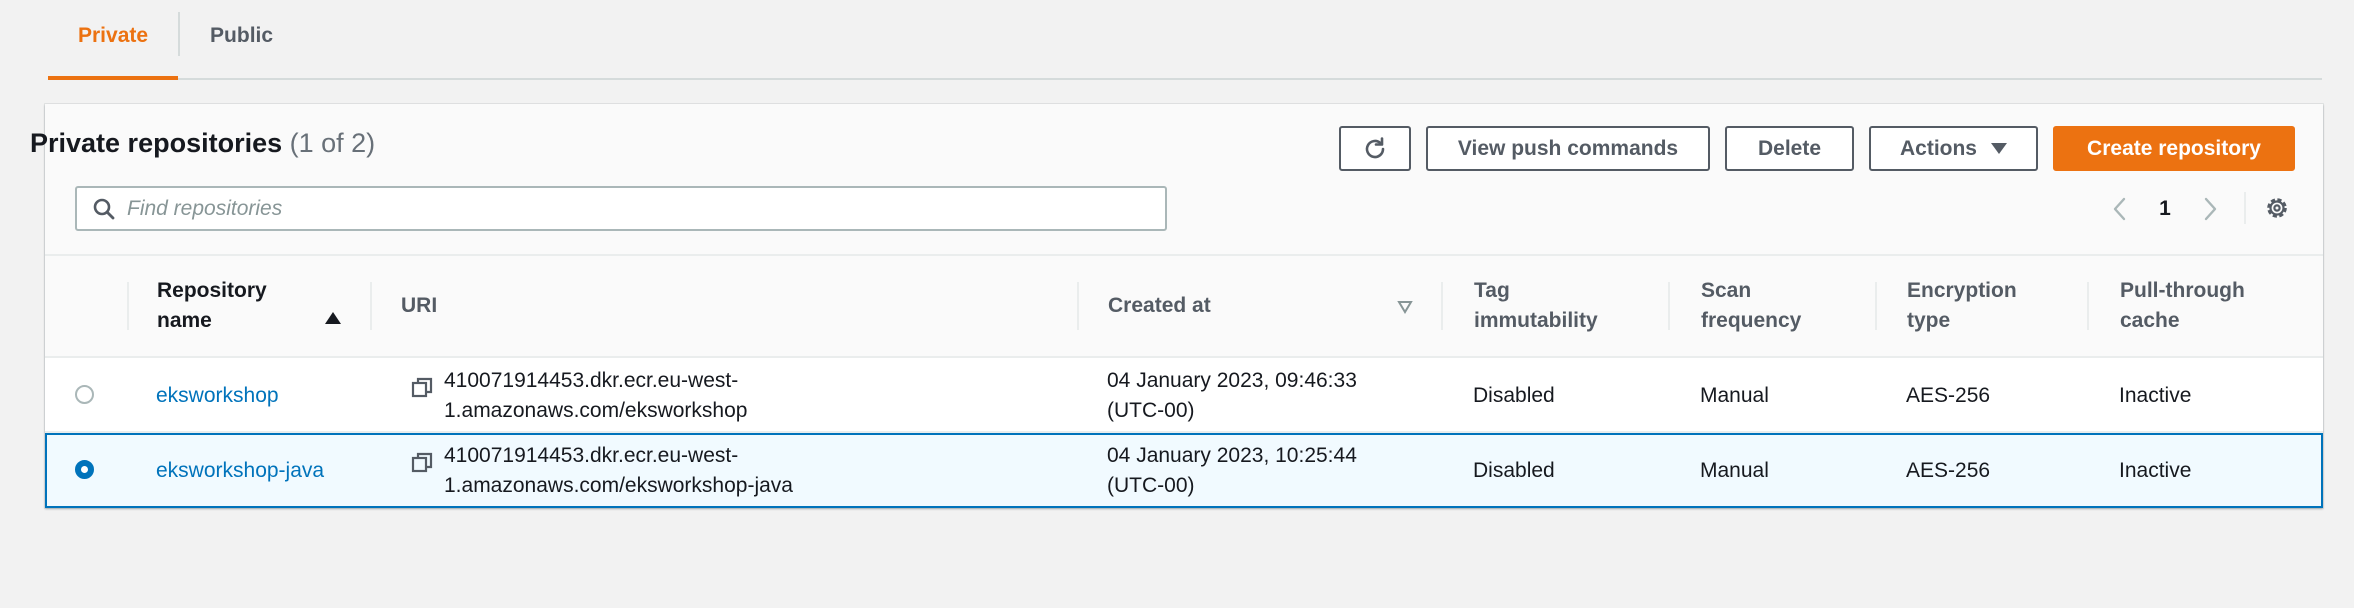 This screenshot has width=2354, height=608. I want to click on created-line: 04 January 2023, 09:46:33, so click(1232, 380).